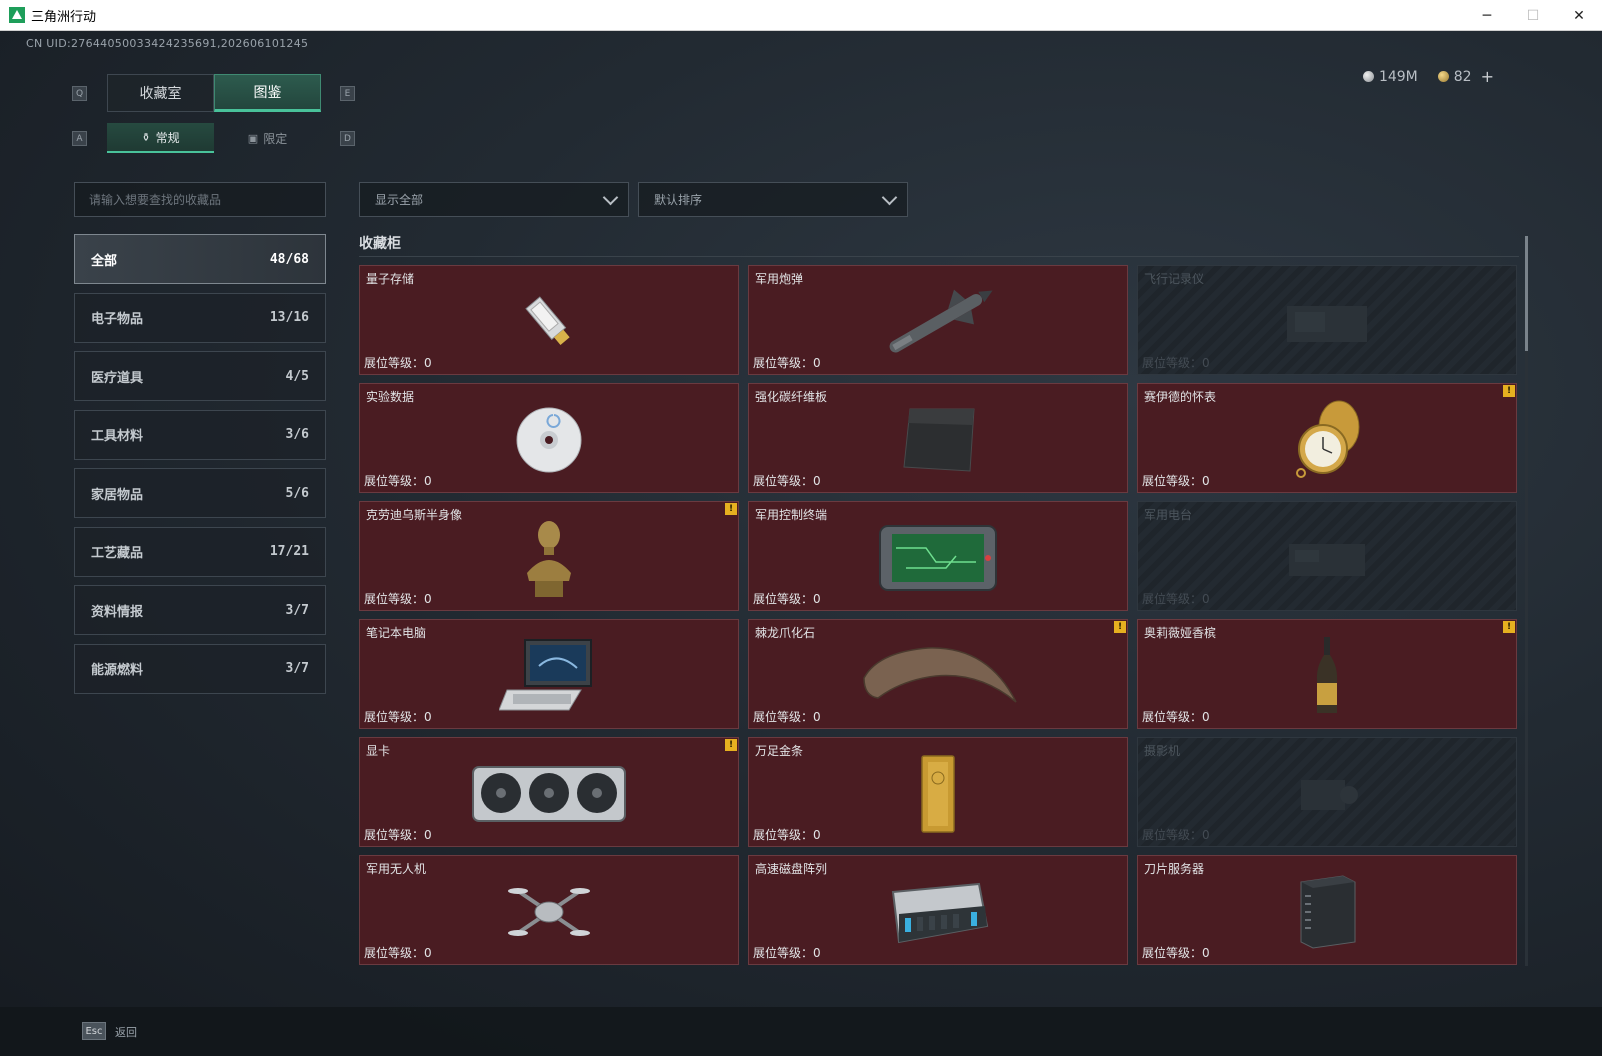 The image size is (1602, 1056). I want to click on item-name: 军用控制终端, so click(791, 515).